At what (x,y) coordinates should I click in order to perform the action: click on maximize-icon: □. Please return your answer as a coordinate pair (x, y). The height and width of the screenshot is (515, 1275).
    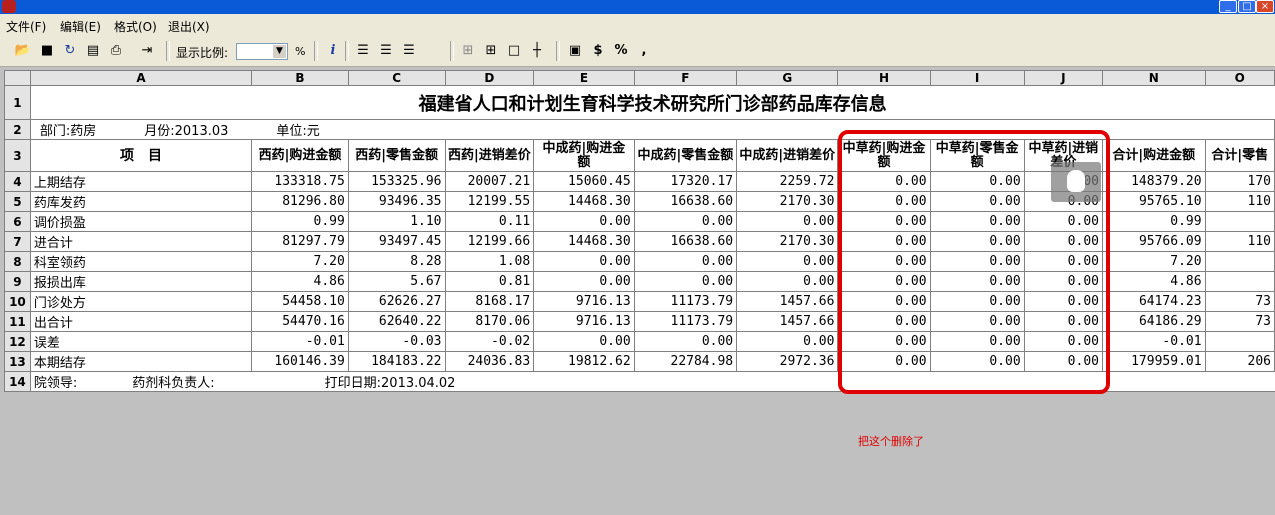
    Looking at the image, I should click on (1247, 6).